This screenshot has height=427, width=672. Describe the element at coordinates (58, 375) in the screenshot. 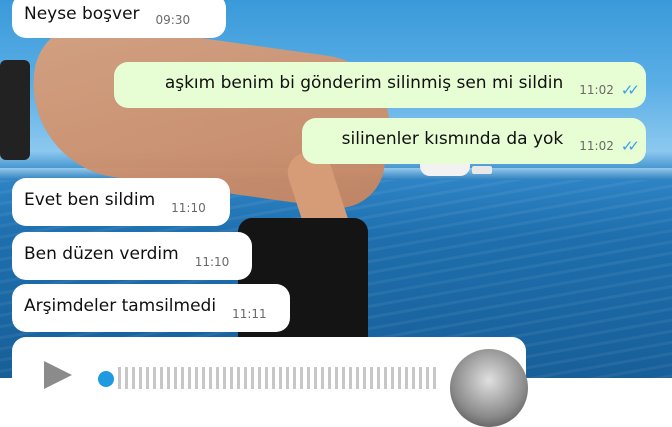

I see `play-icon` at that location.